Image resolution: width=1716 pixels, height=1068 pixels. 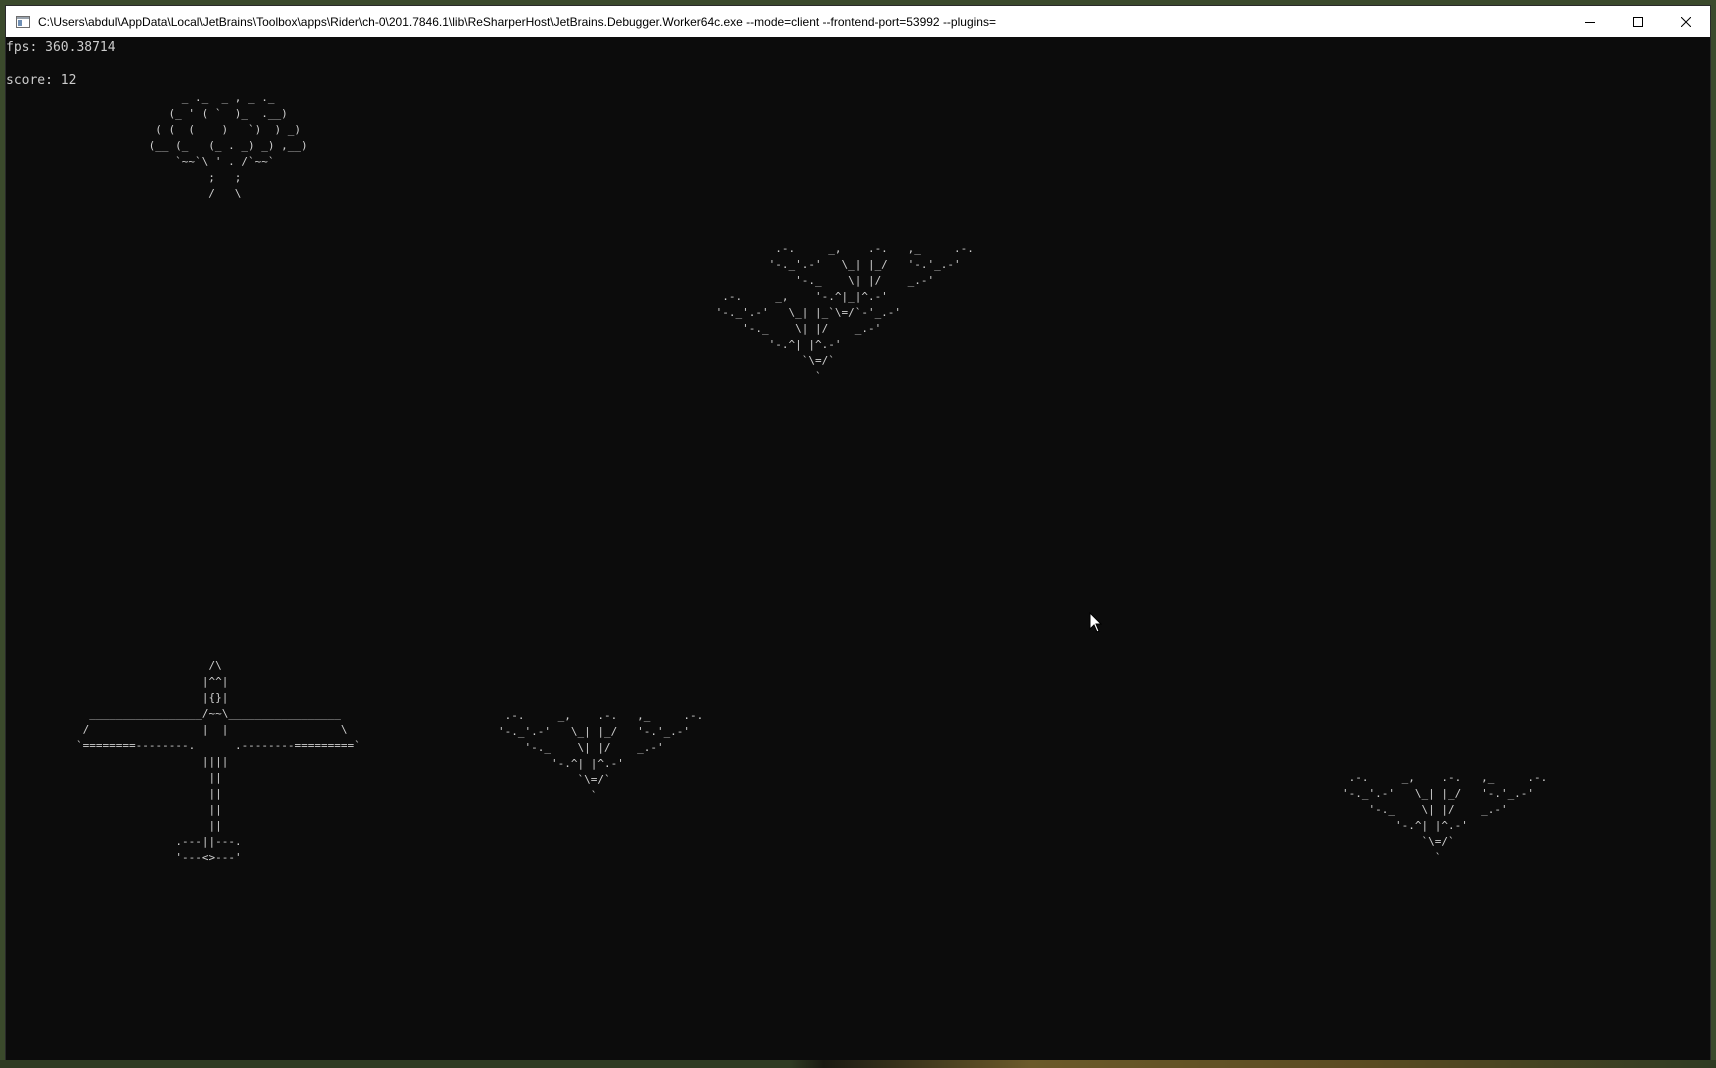 I want to click on maximize-icon, so click(x=1638, y=21).